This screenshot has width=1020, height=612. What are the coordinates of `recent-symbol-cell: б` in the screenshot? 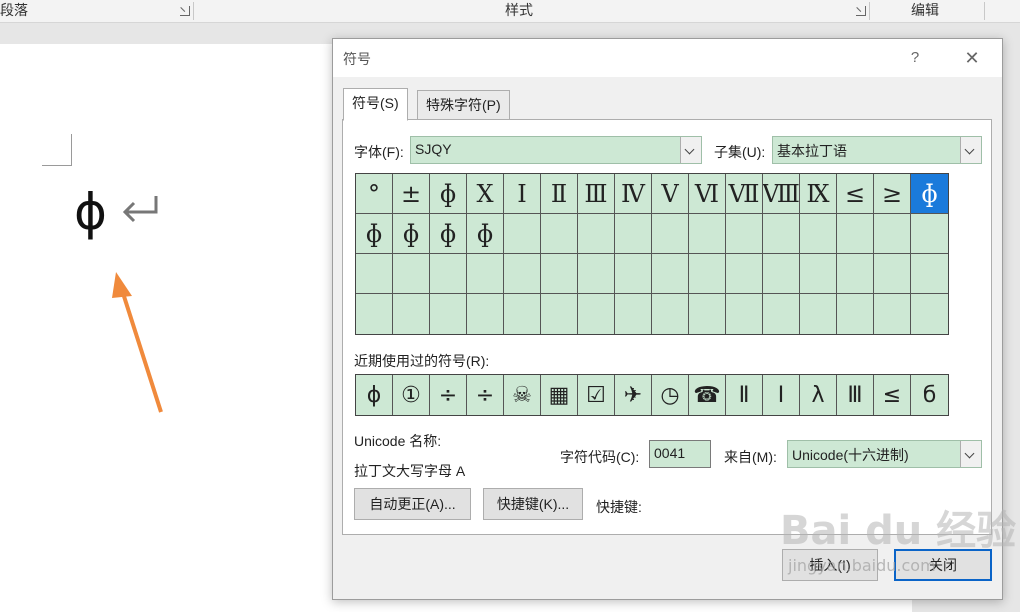 It's located at (929, 395).